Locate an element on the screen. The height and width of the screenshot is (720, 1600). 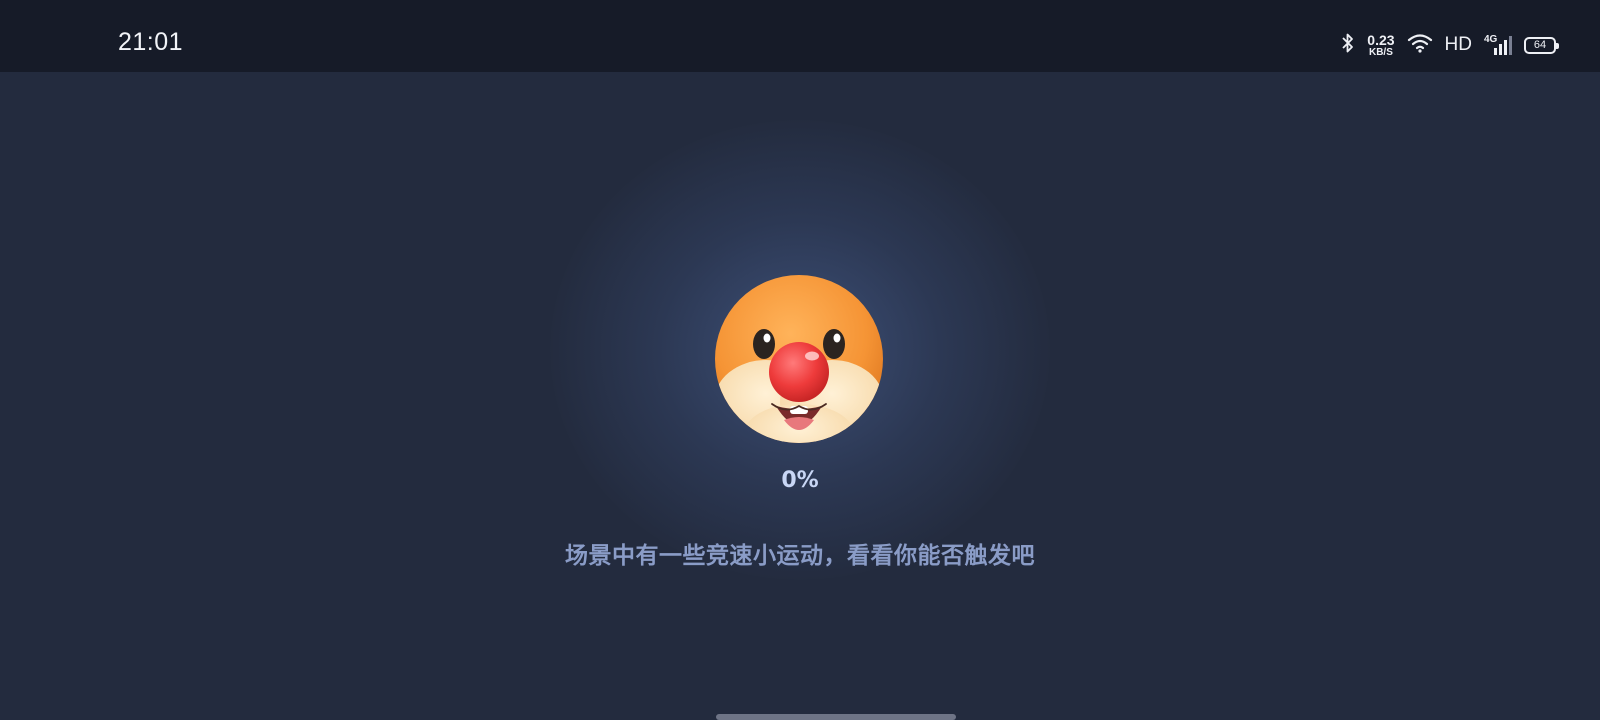
status-icons: 0.23 KB/S HD 4G 64 is located at coordinates (1450, 45).